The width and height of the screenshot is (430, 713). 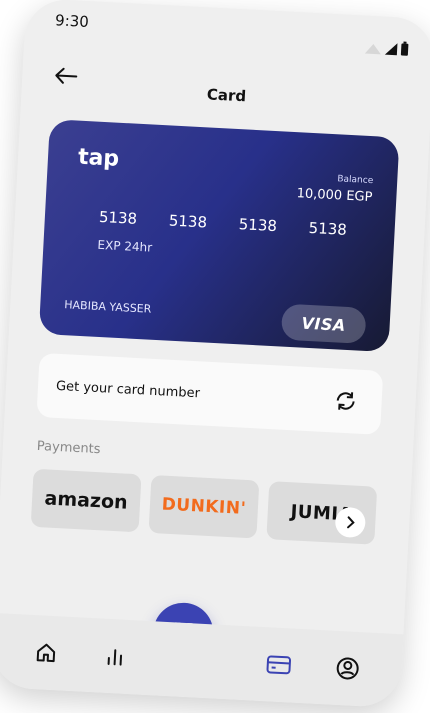 I want to click on merchant-amazon: amazon, so click(x=86, y=500).